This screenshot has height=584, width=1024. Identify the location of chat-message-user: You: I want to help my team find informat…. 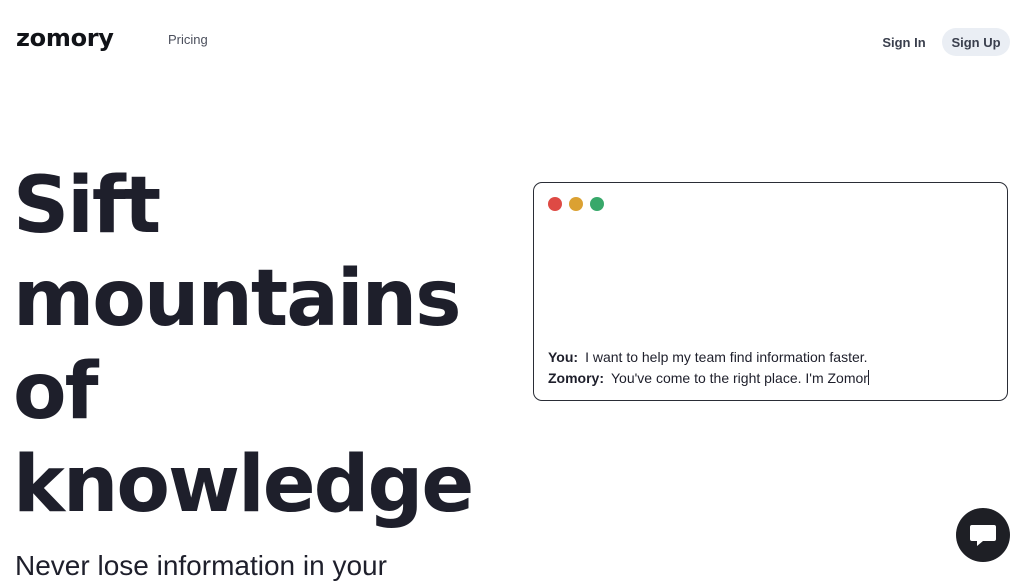
(708, 357).